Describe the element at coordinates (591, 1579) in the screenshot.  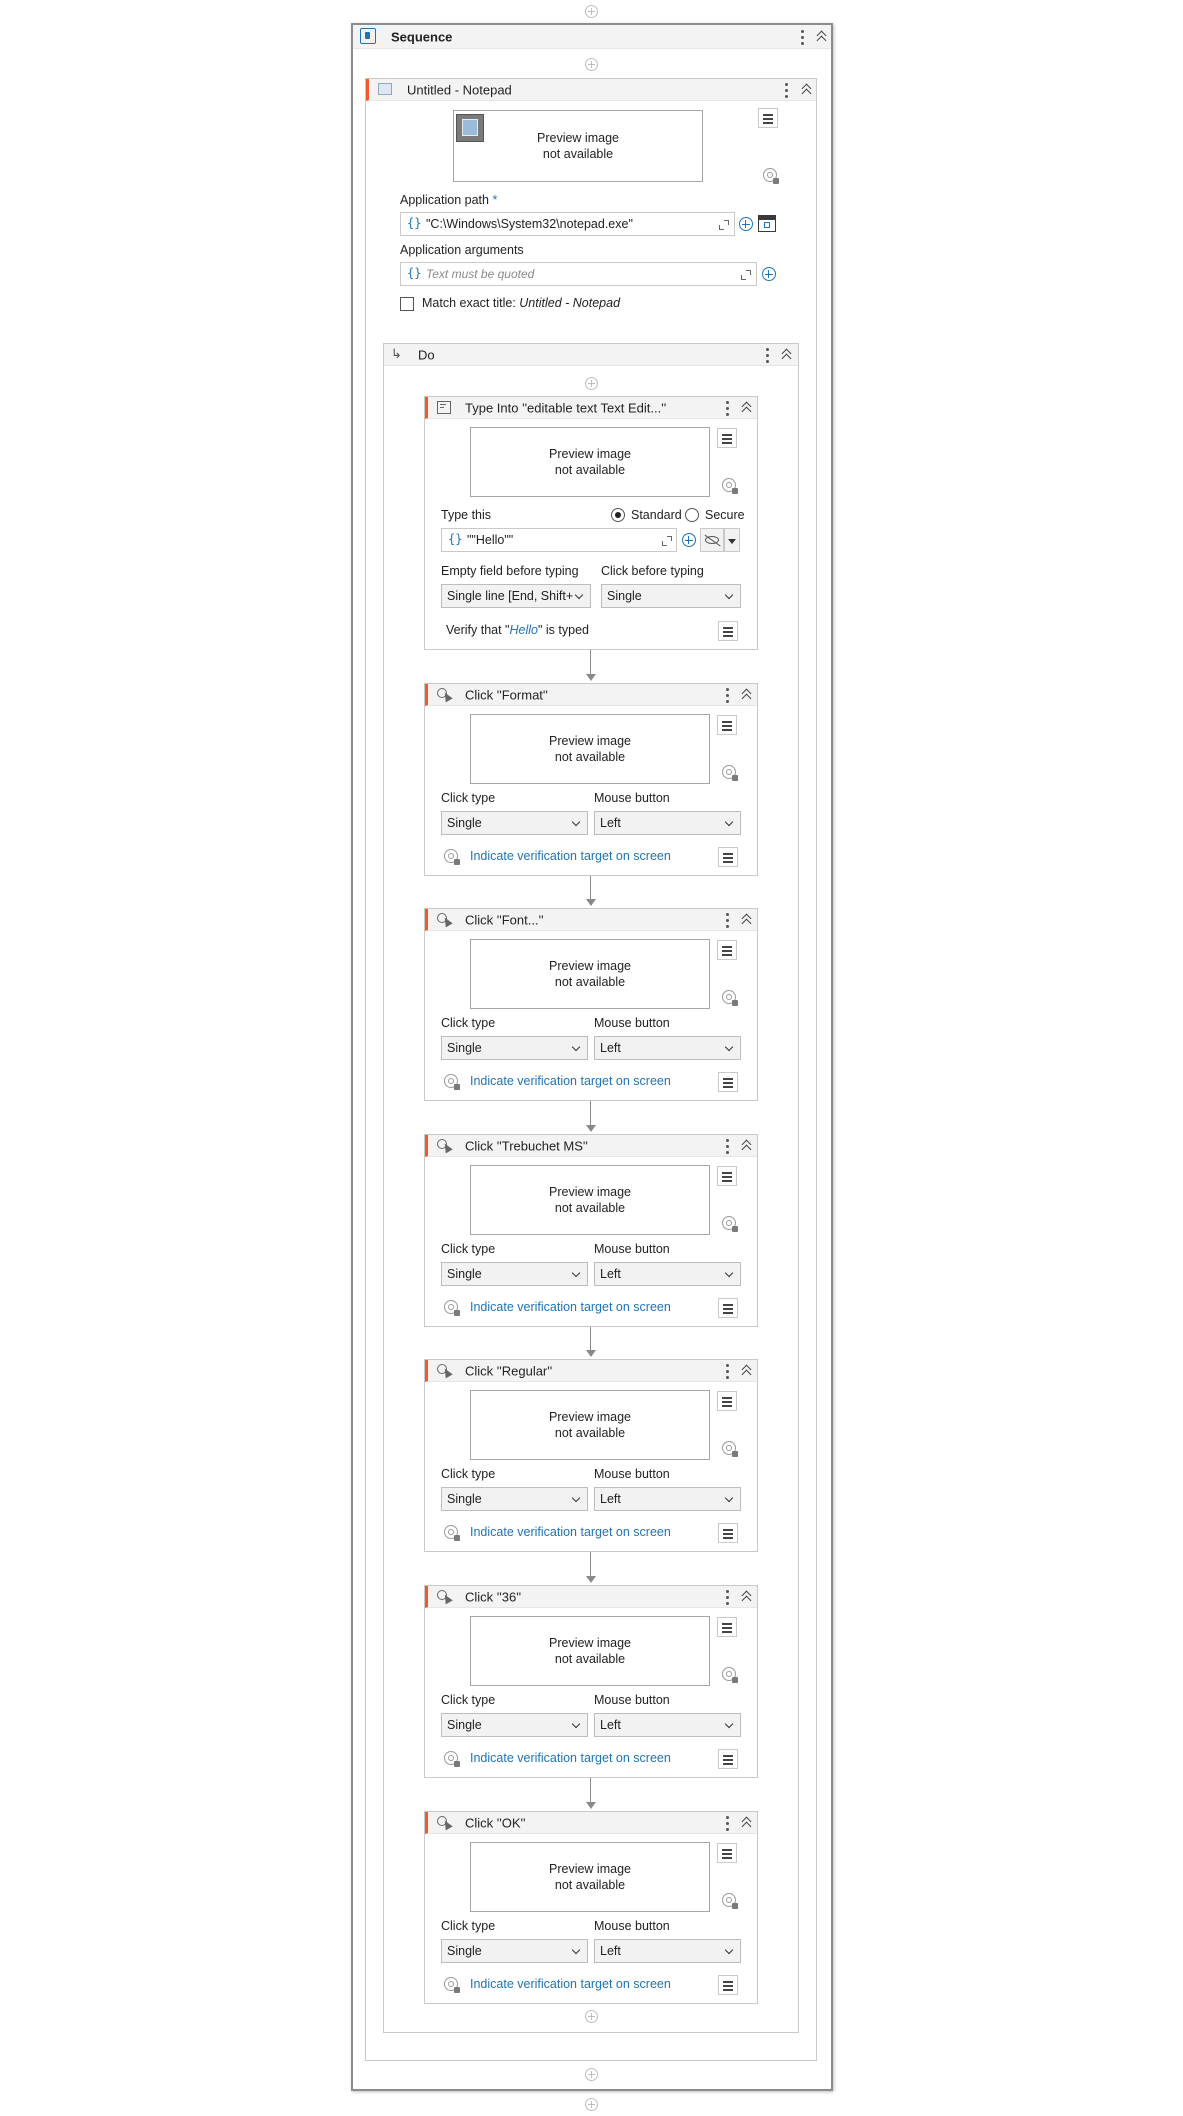
I see `flow-arrow-icon` at that location.